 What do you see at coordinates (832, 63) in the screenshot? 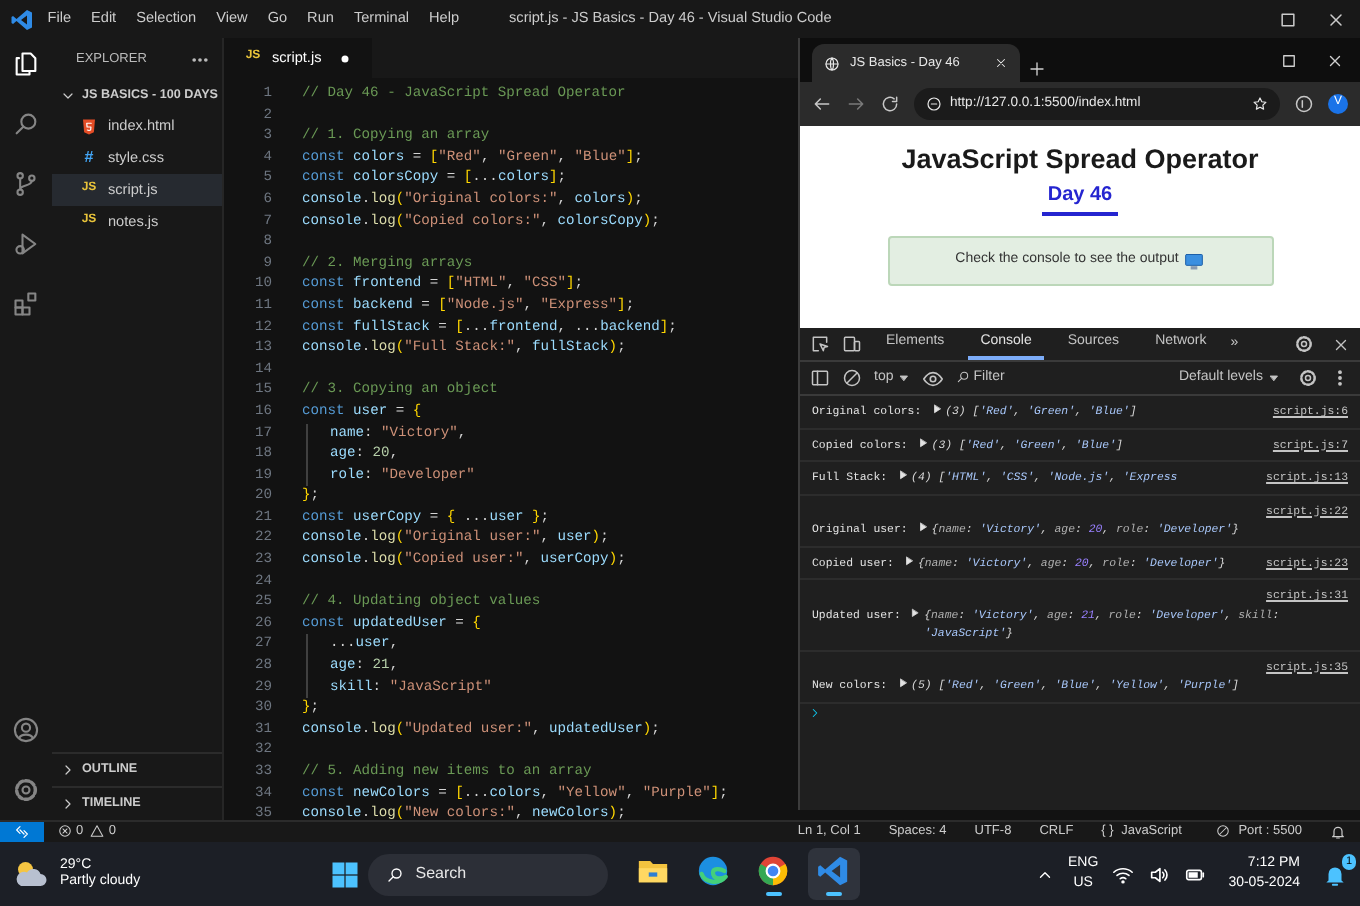
I see `globe-icon` at bounding box center [832, 63].